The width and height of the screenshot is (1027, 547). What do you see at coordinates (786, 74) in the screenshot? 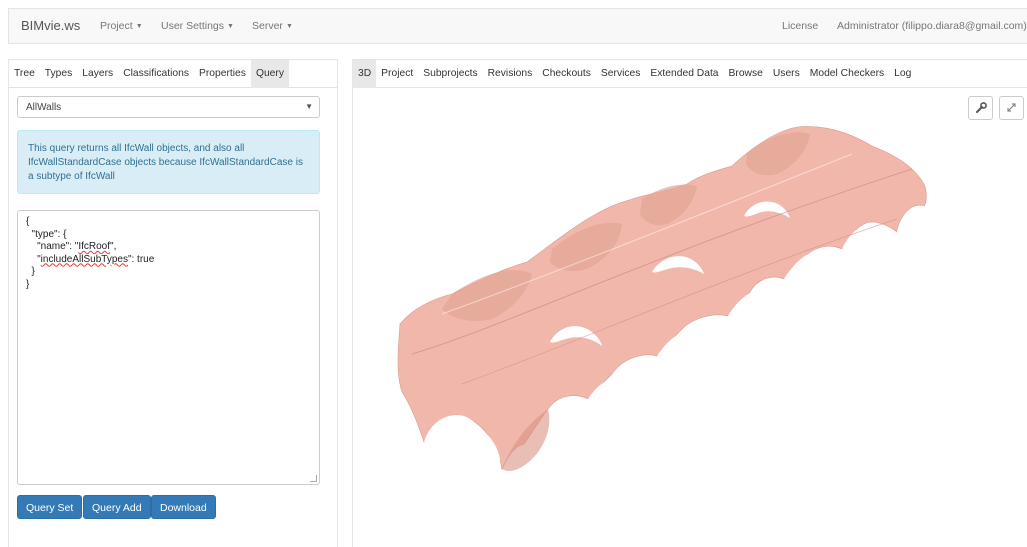
I see `tab-users: Users` at bounding box center [786, 74].